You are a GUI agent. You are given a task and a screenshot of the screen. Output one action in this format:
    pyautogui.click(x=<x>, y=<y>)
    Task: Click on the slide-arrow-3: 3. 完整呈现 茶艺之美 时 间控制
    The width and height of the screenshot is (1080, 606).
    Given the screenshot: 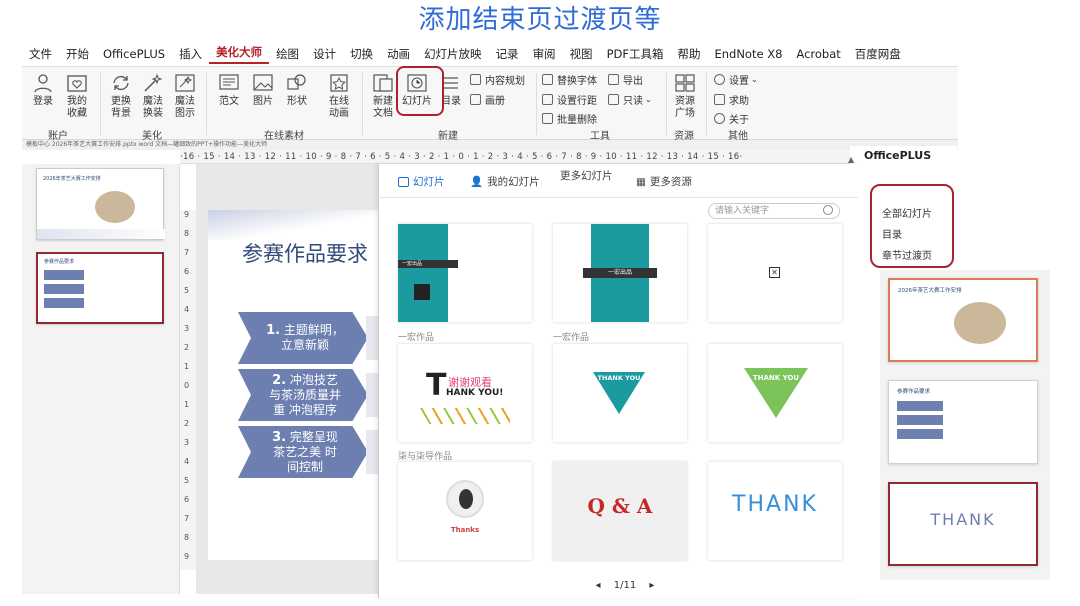 What is the action you would take?
    pyautogui.click(x=303, y=452)
    